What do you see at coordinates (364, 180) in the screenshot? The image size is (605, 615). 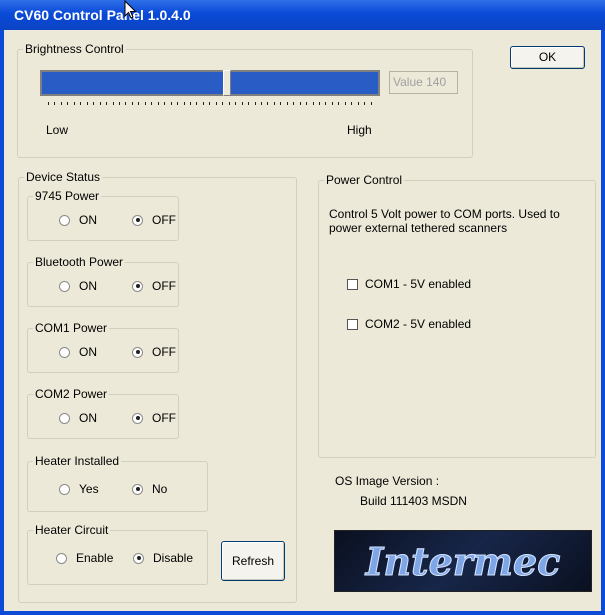 I see `power-control-legend: Power Control` at bounding box center [364, 180].